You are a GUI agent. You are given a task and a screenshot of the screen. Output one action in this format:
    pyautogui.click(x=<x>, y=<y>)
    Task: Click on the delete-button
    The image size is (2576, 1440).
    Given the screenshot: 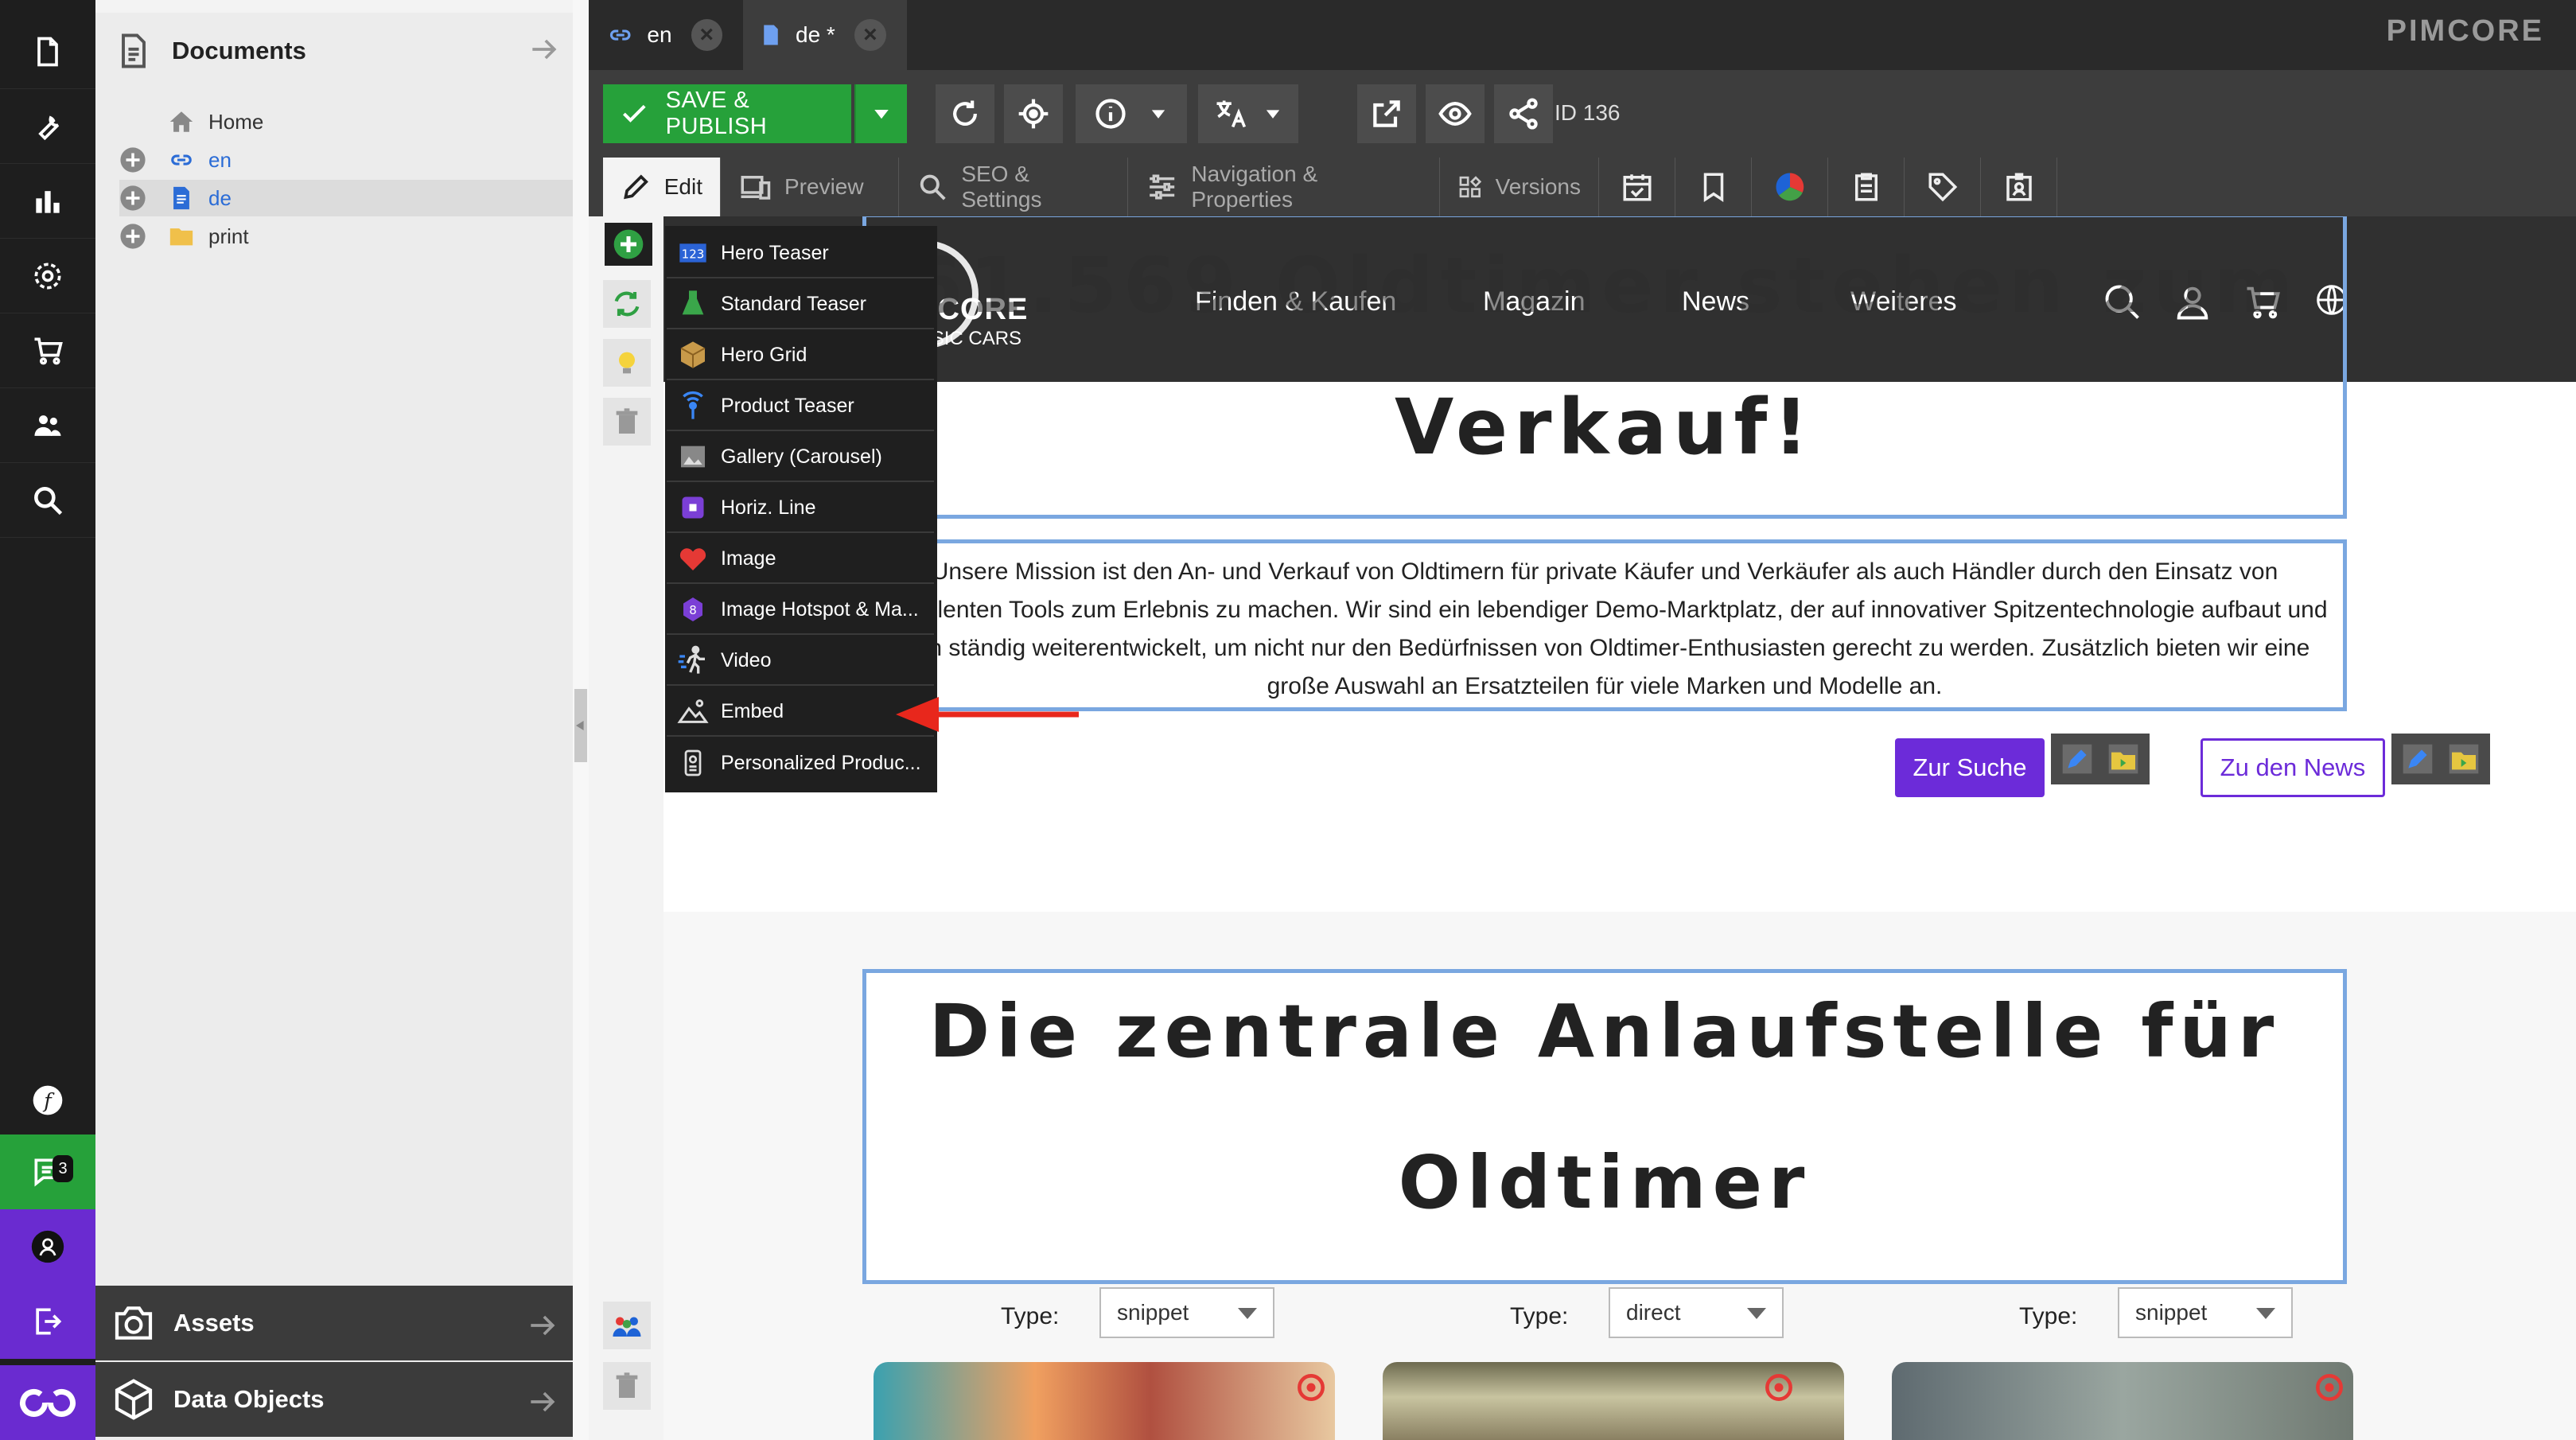 What is the action you would take?
    pyautogui.click(x=627, y=1386)
    